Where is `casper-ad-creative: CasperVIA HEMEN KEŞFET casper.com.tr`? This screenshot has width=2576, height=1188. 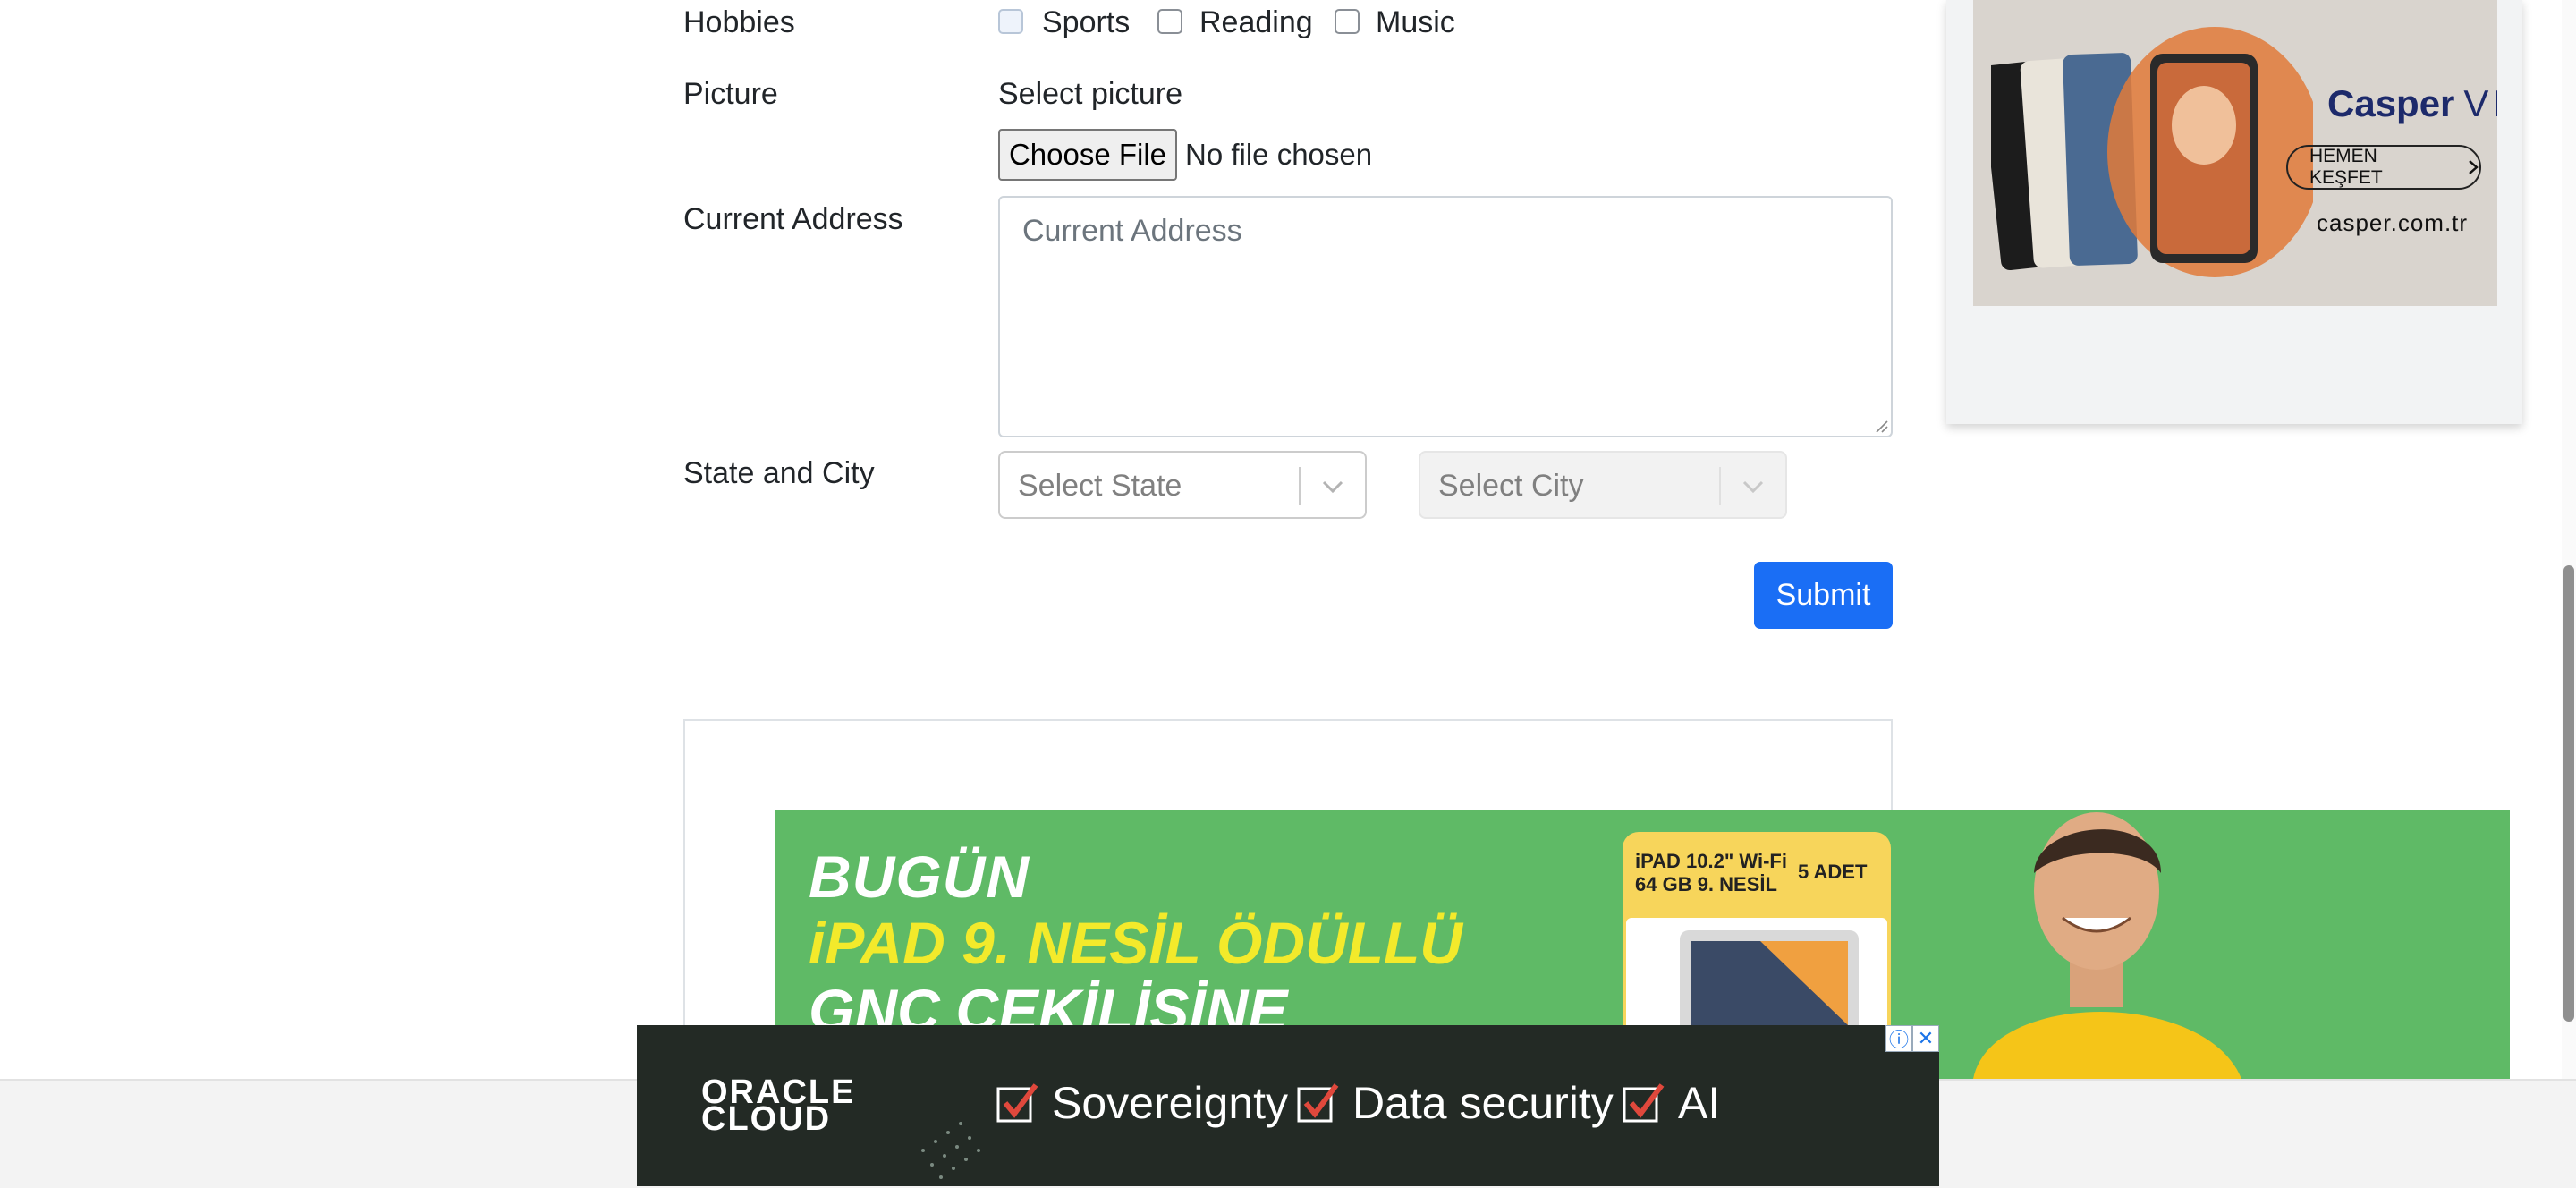
casper-ad-creative: CasperVIA HEMEN KEŞFET casper.com.tr is located at coordinates (2235, 153).